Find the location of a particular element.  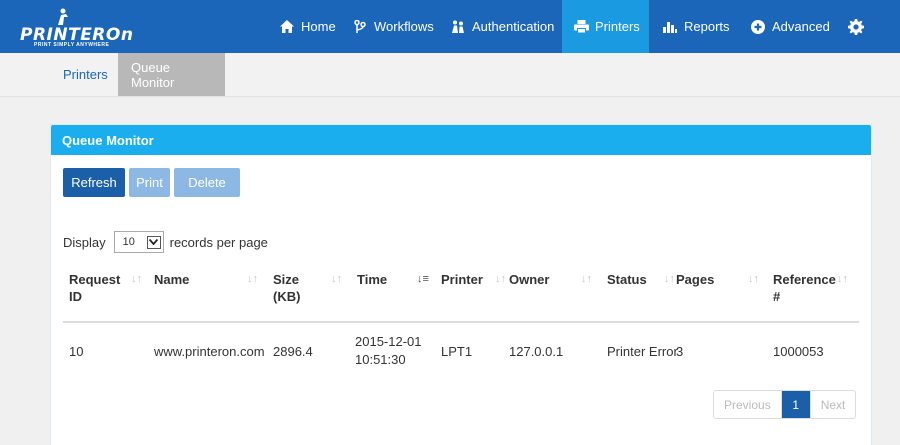

person-logo-icon is located at coordinates (63, 16).